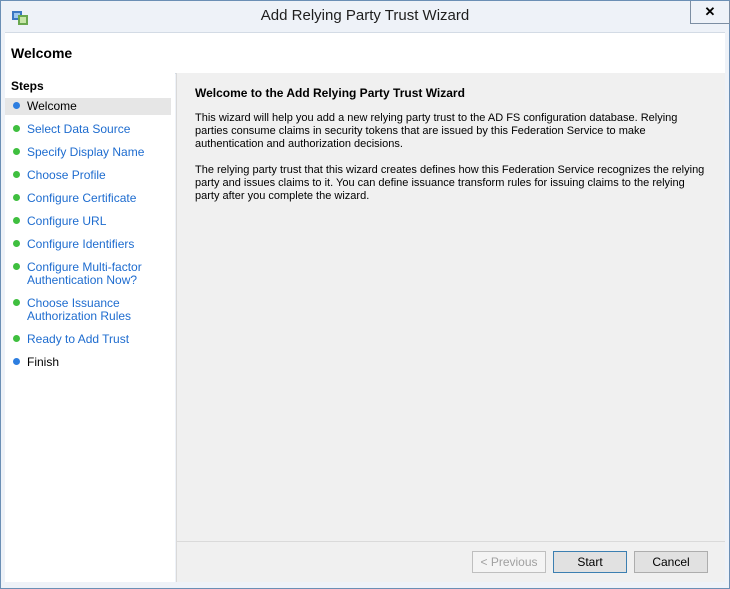 The width and height of the screenshot is (730, 589). What do you see at coordinates (43, 362) in the screenshot?
I see `step-label: Finish` at bounding box center [43, 362].